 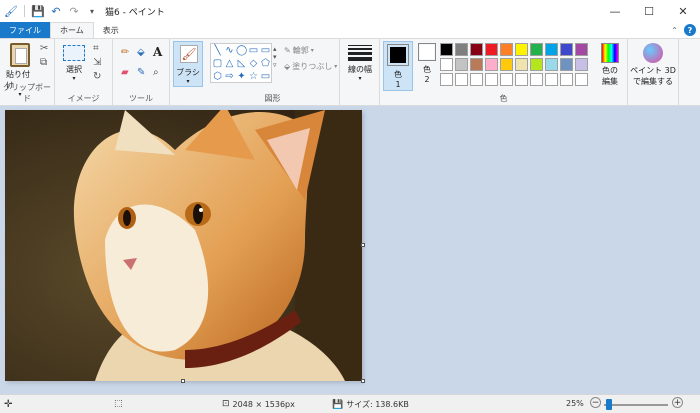 What do you see at coordinates (360, 63) in the screenshot?
I see `size-button: 線の幅 ▾` at bounding box center [360, 63].